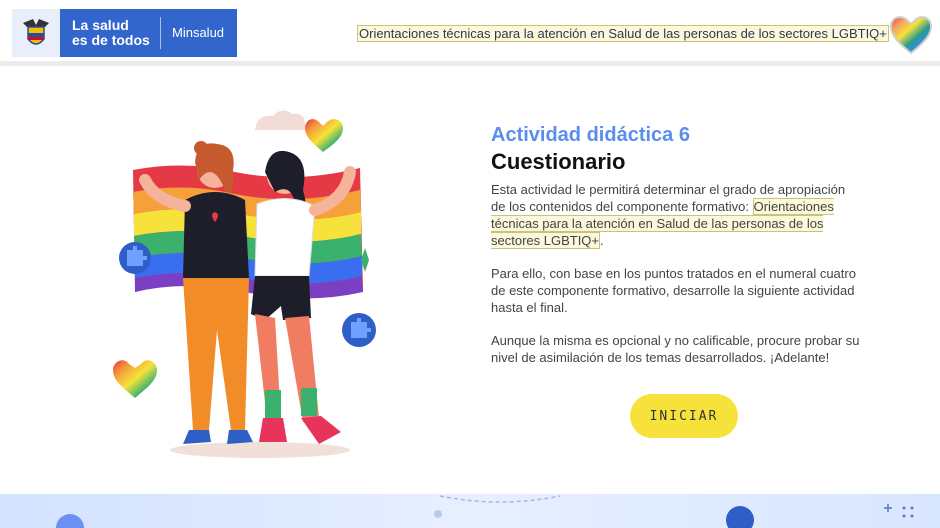 The width and height of the screenshot is (940, 528). I want to click on cloud-icon, so click(284, 120).